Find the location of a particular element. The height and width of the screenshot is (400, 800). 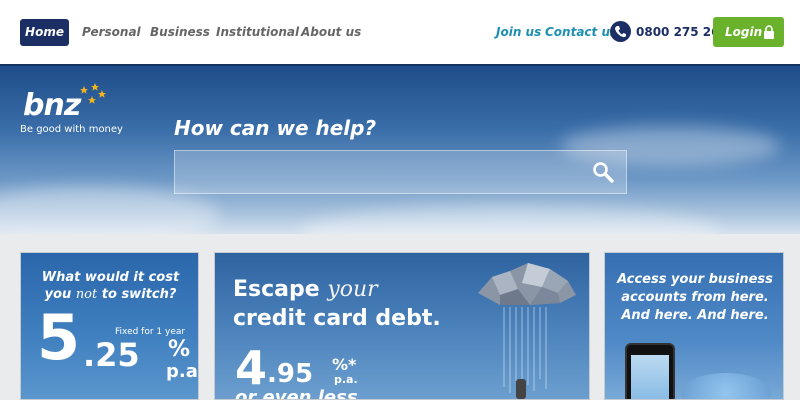

smartphone-image is located at coordinates (650, 371).